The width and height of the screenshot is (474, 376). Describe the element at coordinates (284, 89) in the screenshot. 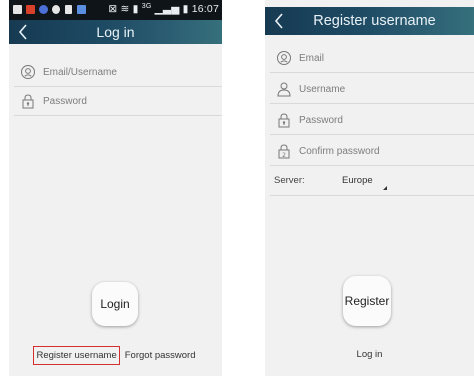

I see `person-icon` at that location.